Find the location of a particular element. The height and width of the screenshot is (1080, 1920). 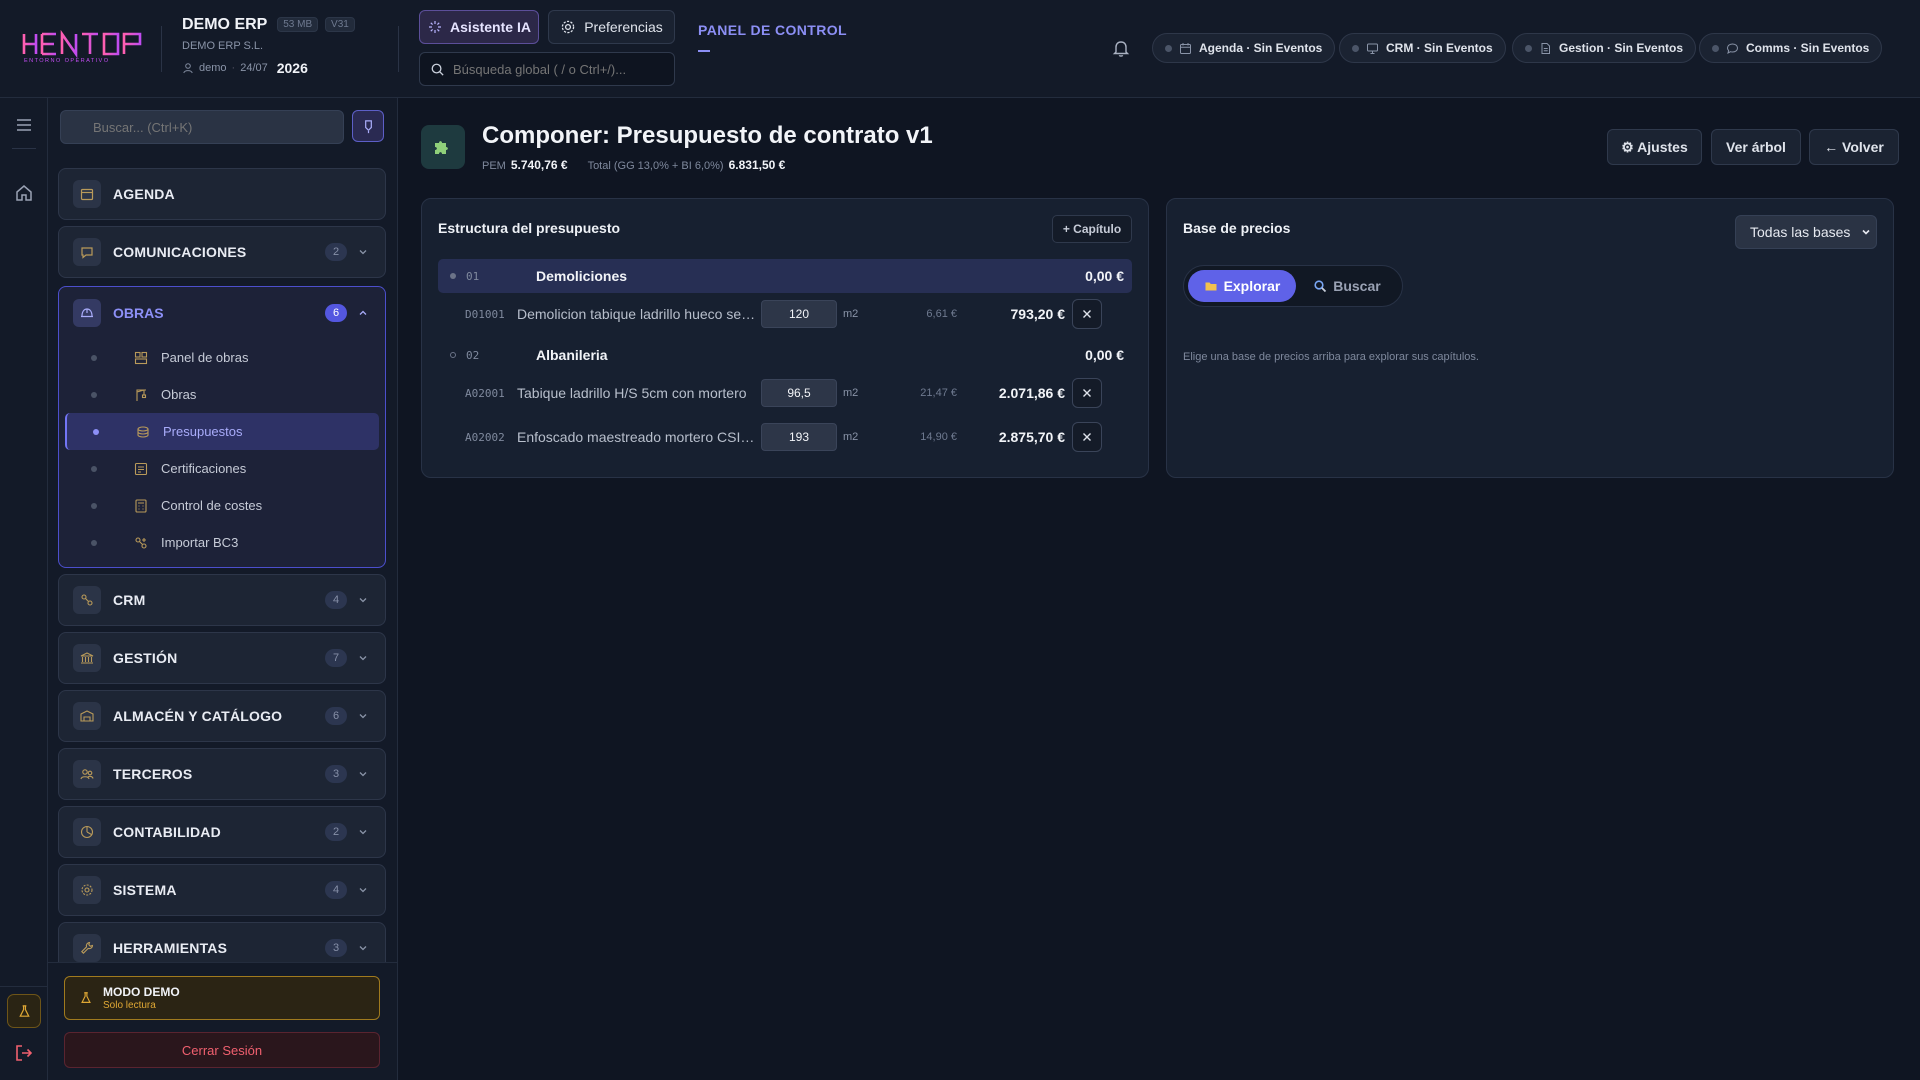

flask-icon is located at coordinates (24, 1010).